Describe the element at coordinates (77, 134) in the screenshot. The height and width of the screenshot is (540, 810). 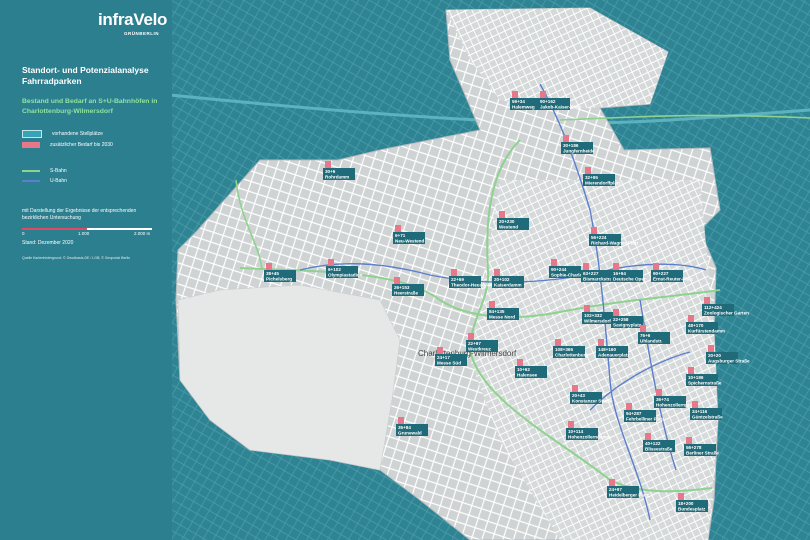
I see `legend-existing-label: vorhandene Stellplätze` at that location.